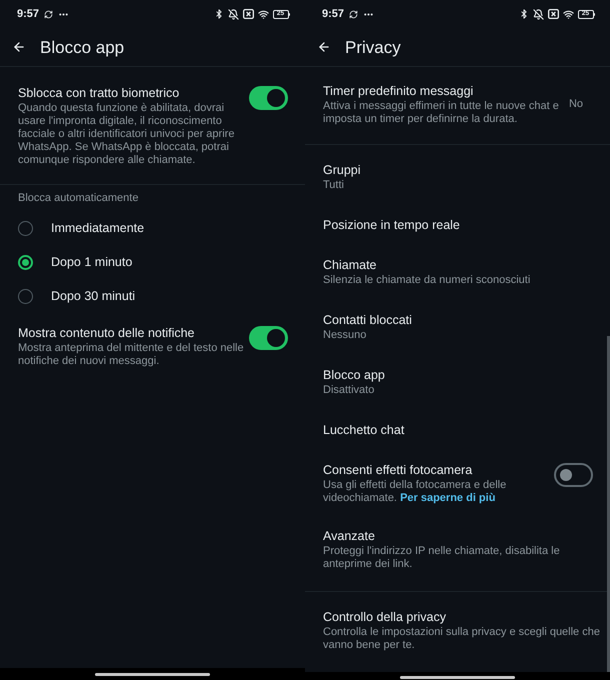 This screenshot has height=680, width=610. What do you see at coordinates (349, 265) in the screenshot?
I see `setting-title: Chiamate` at bounding box center [349, 265].